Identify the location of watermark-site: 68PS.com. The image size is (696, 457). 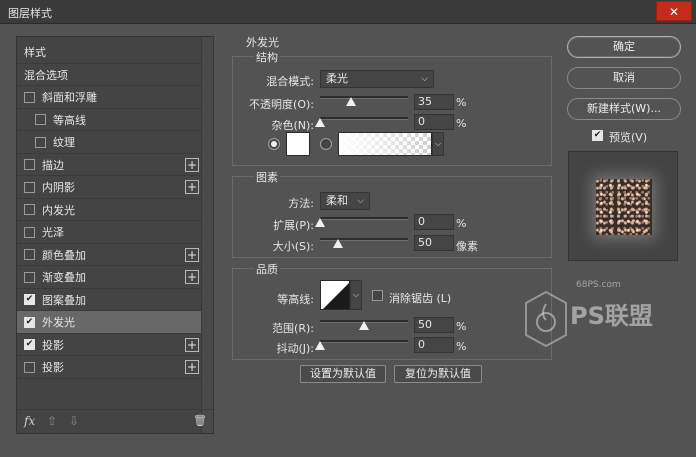
(598, 285).